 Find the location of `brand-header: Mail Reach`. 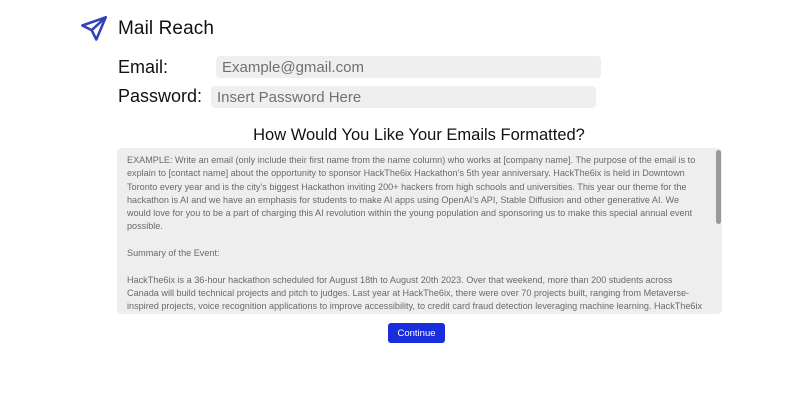

brand-header: Mail Reach is located at coordinates (147, 29).